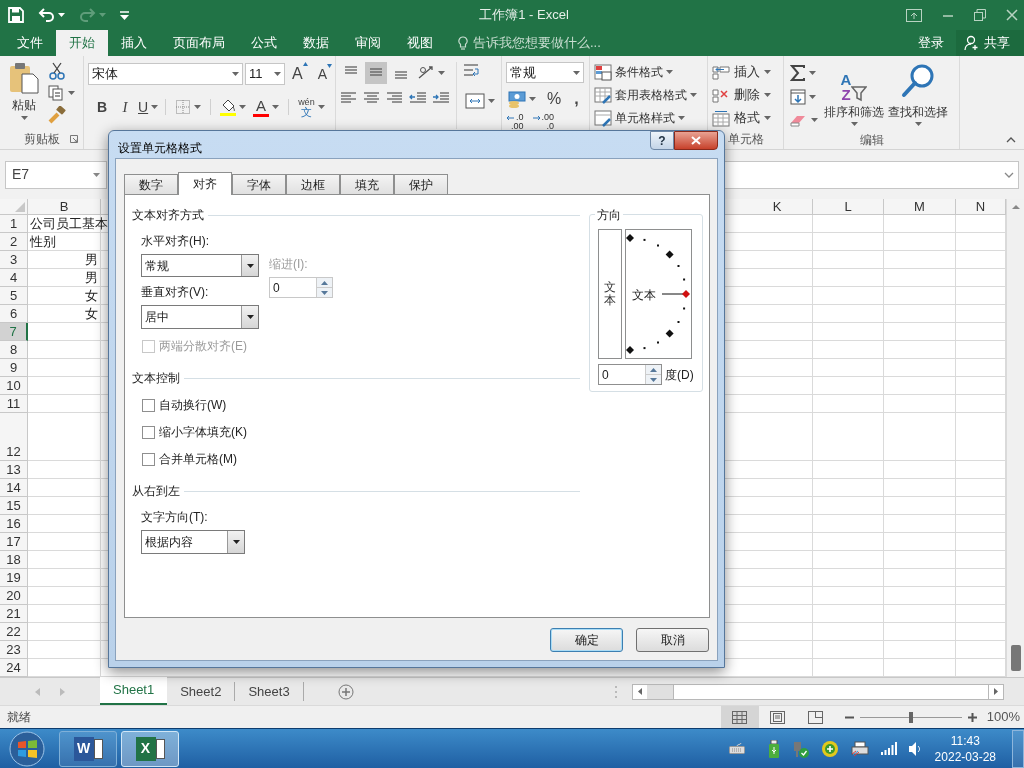 This screenshot has width=1024, height=768. Describe the element at coordinates (888, 748) in the screenshot. I see `signal-icon` at that location.